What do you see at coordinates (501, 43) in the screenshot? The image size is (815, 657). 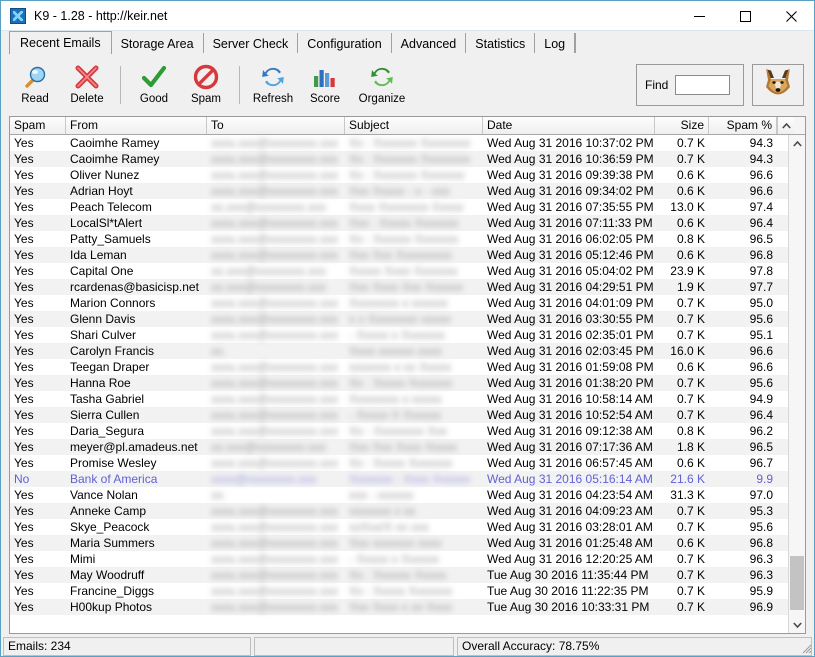 I see `tab-statistics: Statistics` at bounding box center [501, 43].